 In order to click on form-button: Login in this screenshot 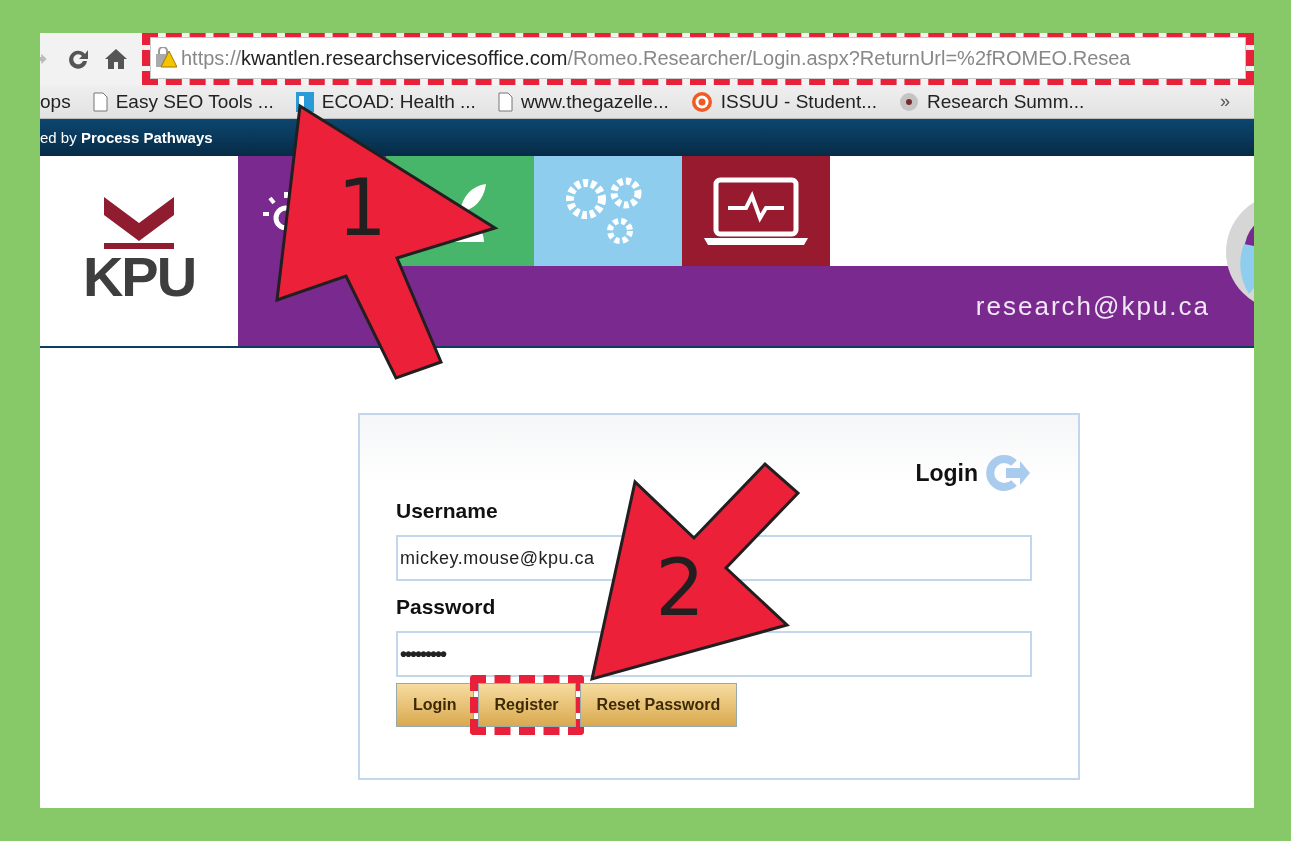, I will do `click(435, 705)`.